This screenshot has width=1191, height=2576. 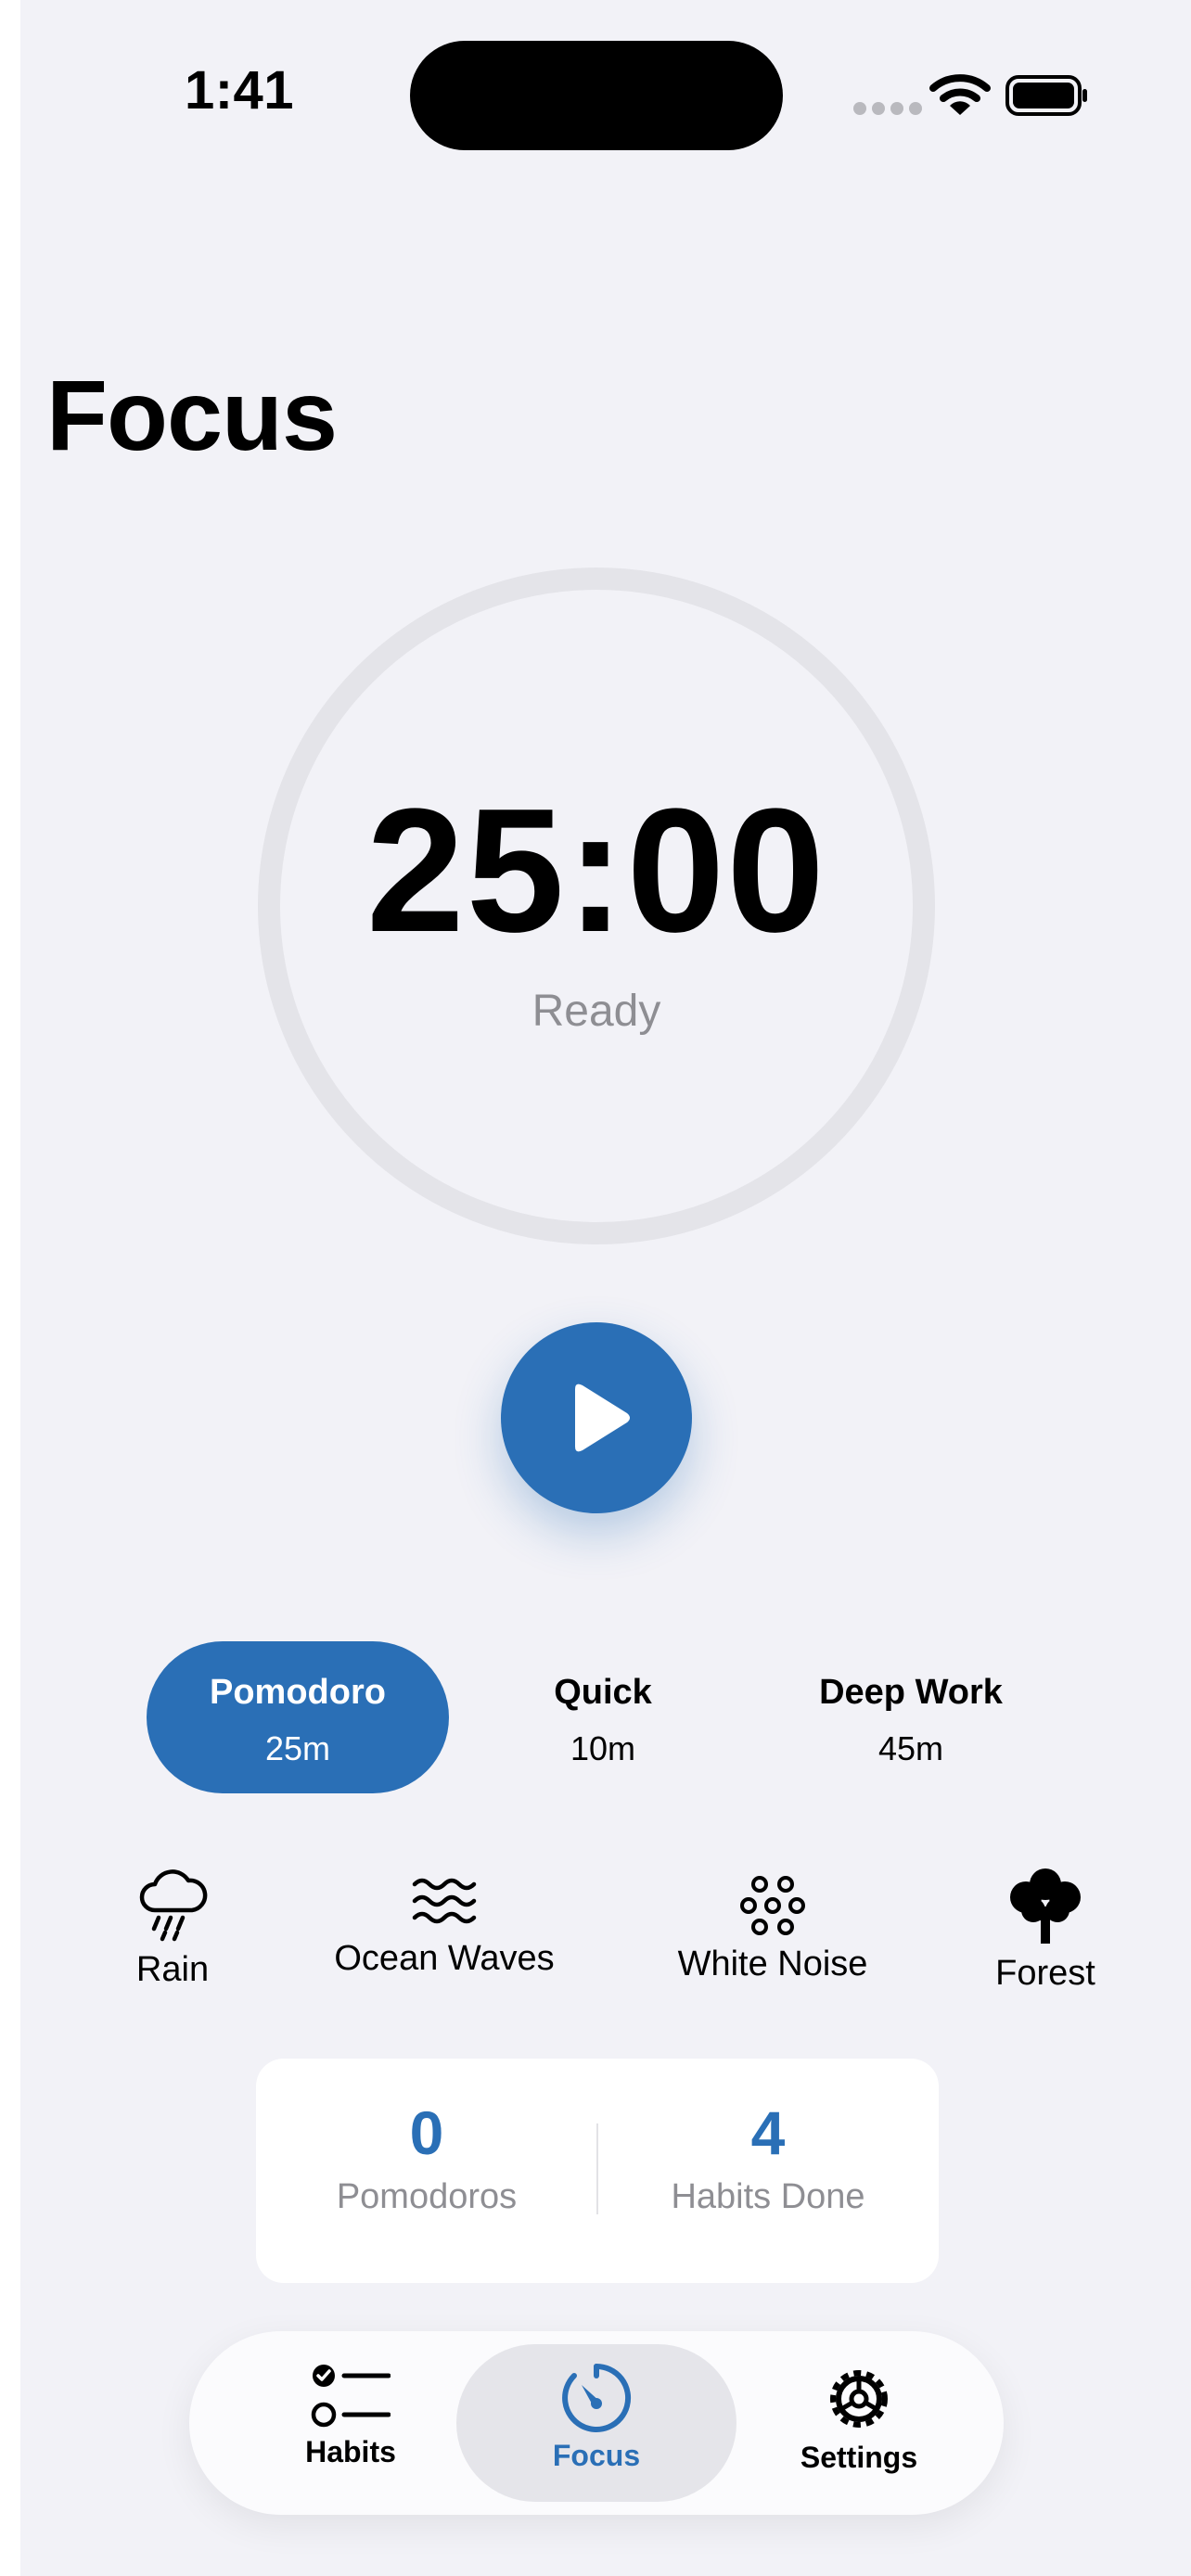 I want to click on stat-label: Pomodoros, so click(x=427, y=2196).